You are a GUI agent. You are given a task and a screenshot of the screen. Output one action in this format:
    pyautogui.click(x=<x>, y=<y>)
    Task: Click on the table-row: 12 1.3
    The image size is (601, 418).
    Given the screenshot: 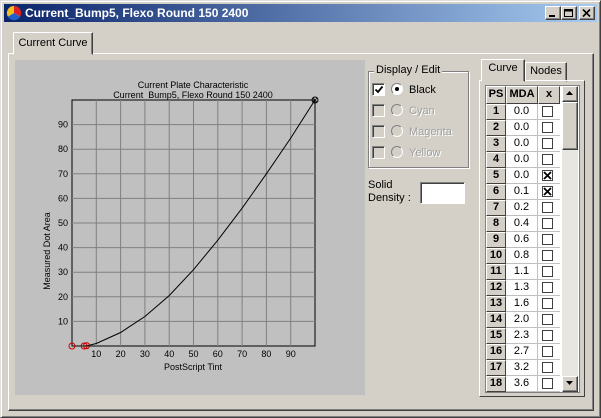 What is the action you would take?
    pyautogui.click(x=523, y=288)
    